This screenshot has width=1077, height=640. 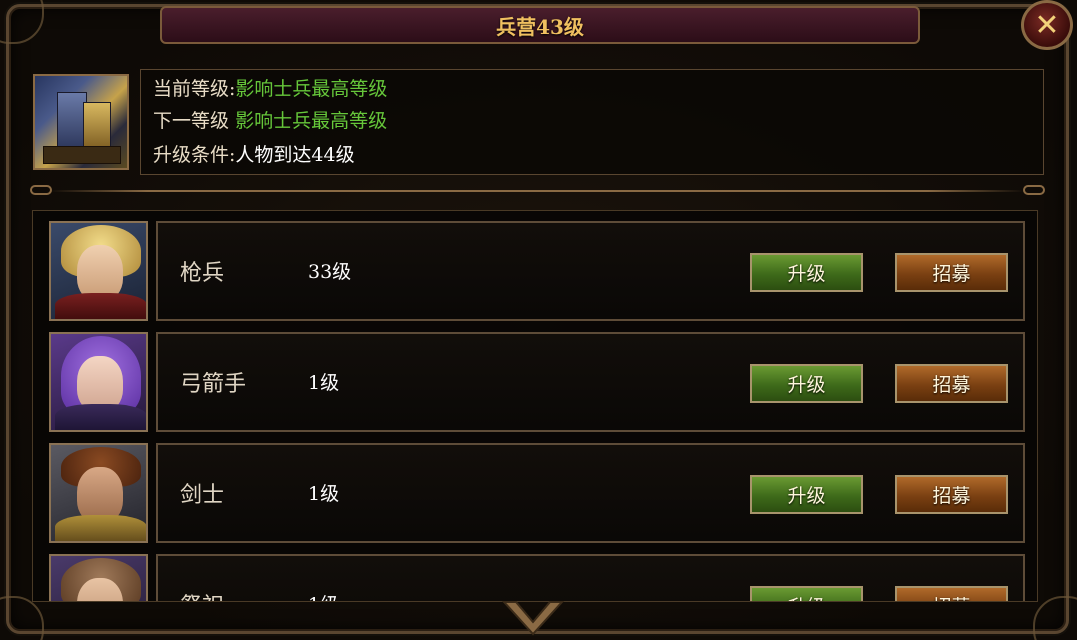 What do you see at coordinates (98, 493) in the screenshot?
I see `swordsman-portrait` at bounding box center [98, 493].